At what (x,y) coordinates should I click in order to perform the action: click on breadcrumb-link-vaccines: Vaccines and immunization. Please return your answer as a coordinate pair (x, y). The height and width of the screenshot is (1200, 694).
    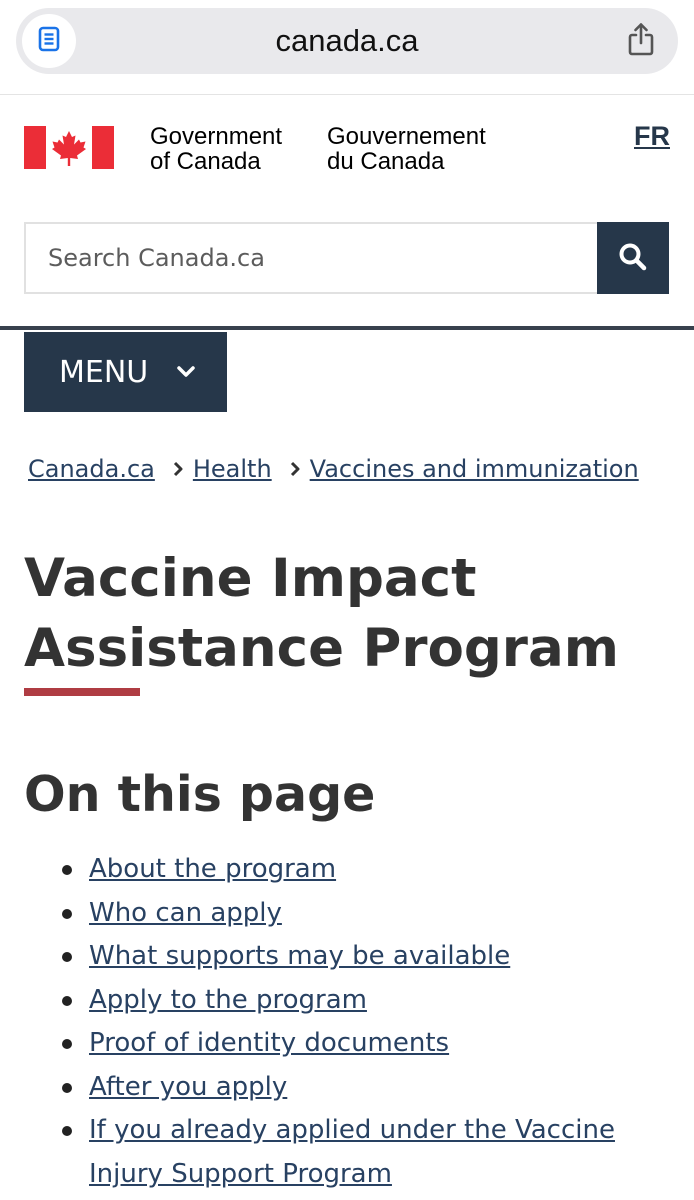
    Looking at the image, I should click on (474, 469).